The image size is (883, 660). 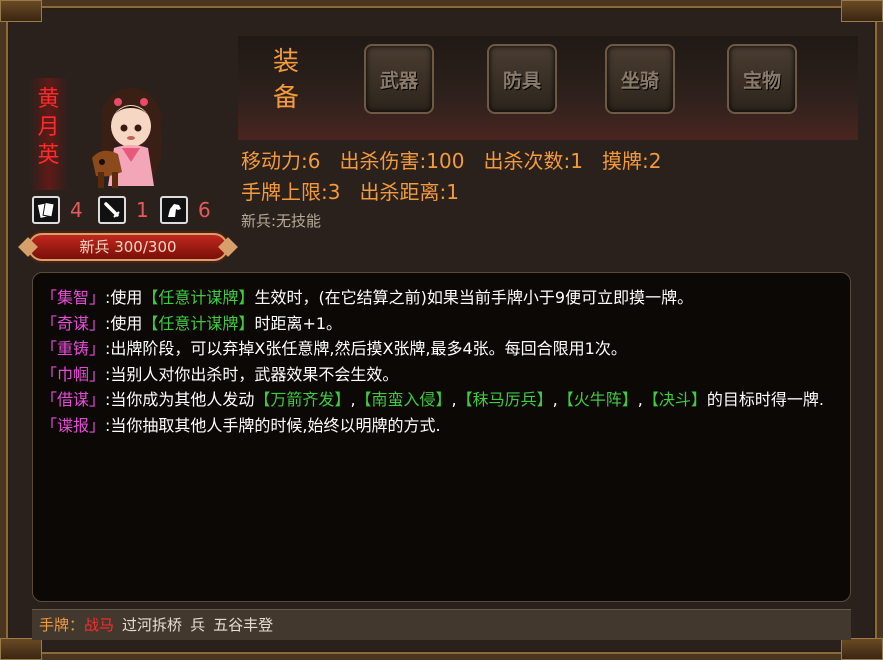 What do you see at coordinates (204, 210) in the screenshot?
I see `move-value: 6` at bounding box center [204, 210].